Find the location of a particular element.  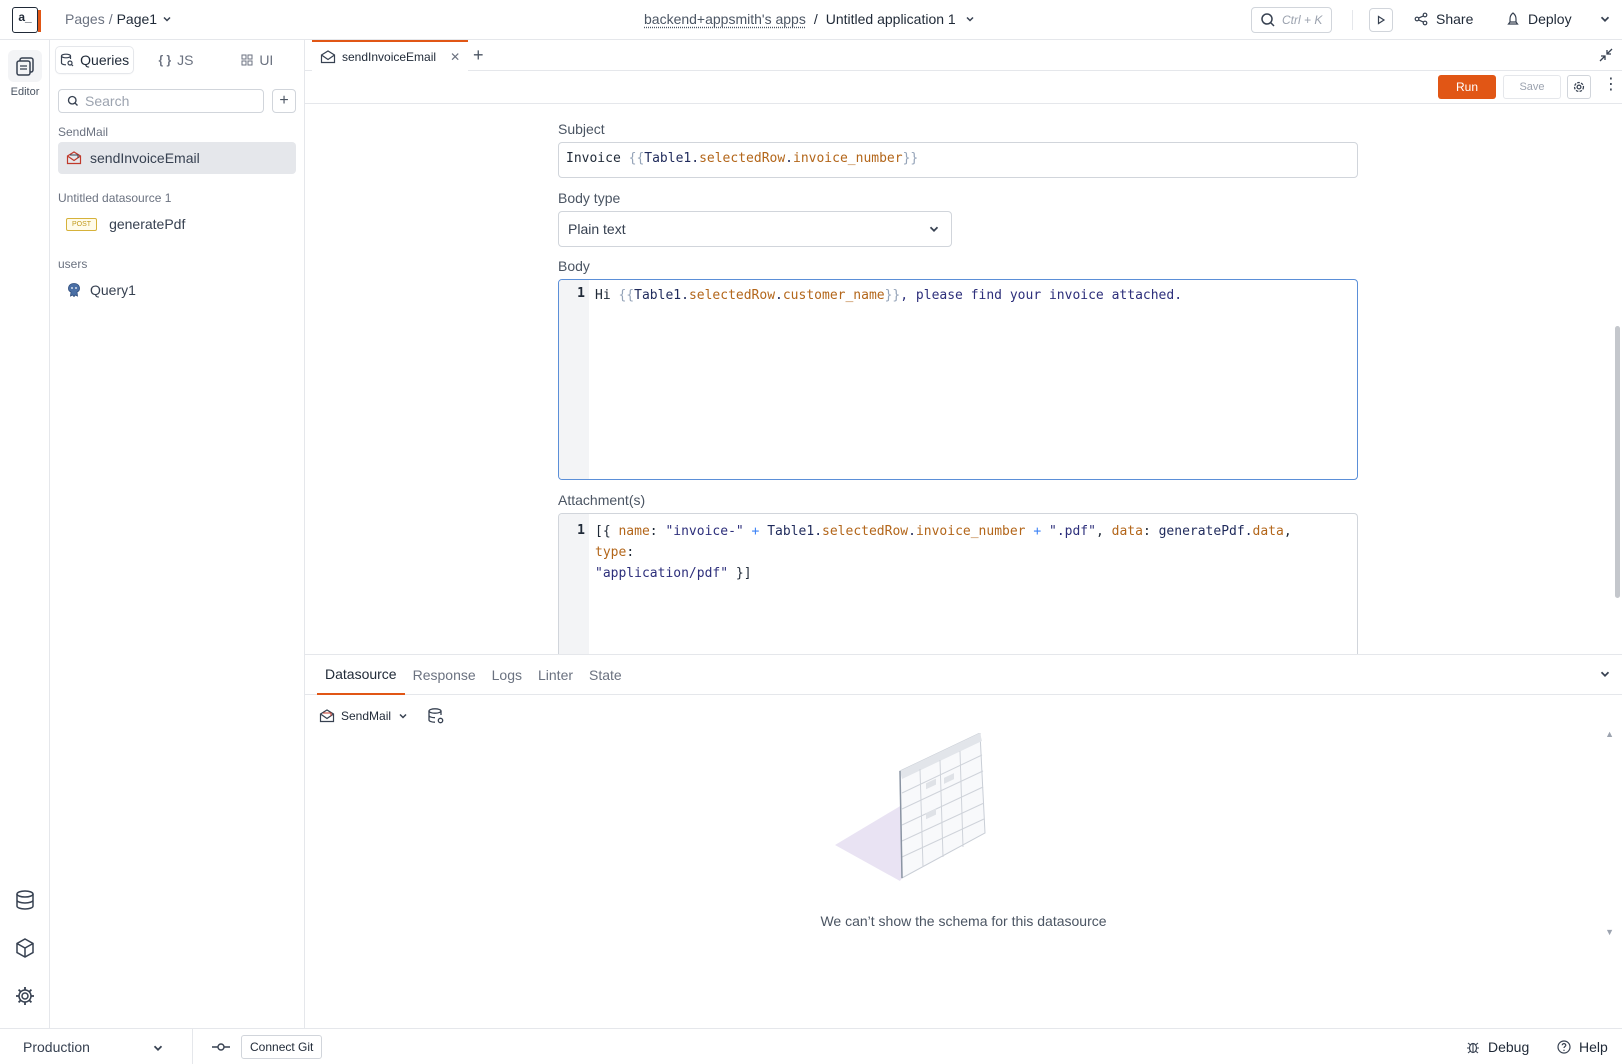

divider is located at coordinates (192, 1046).